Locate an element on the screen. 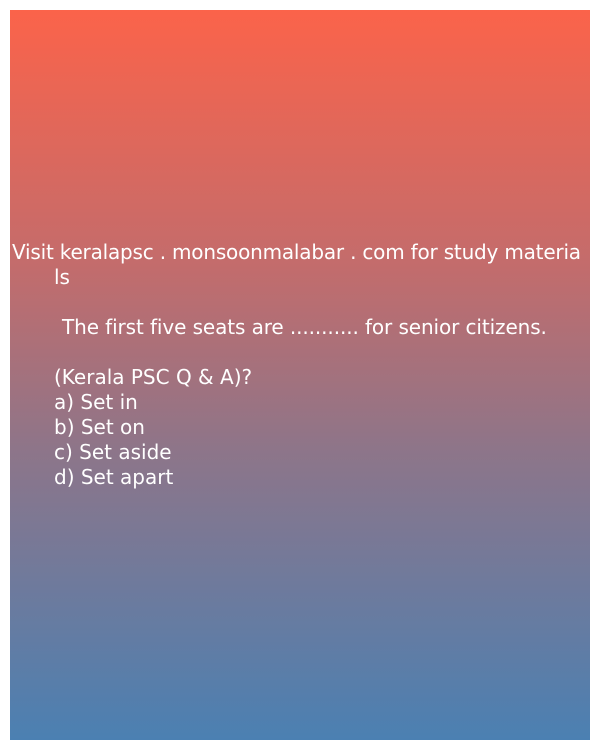 This screenshot has width=600, height=750. question-source: (Kerala PSC Q & A)? is located at coordinates (153, 377).